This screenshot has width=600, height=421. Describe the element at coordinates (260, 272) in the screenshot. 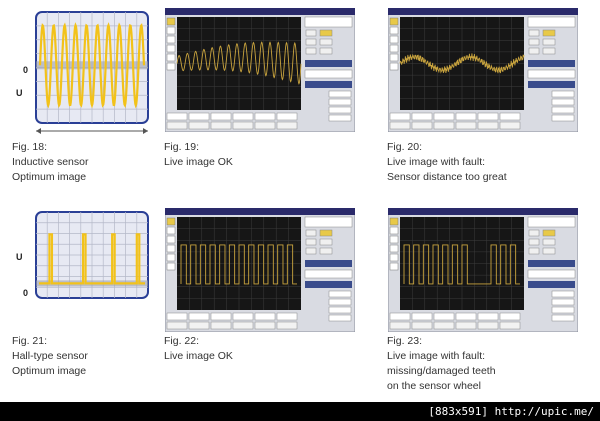

I see `fig22-panel` at that location.